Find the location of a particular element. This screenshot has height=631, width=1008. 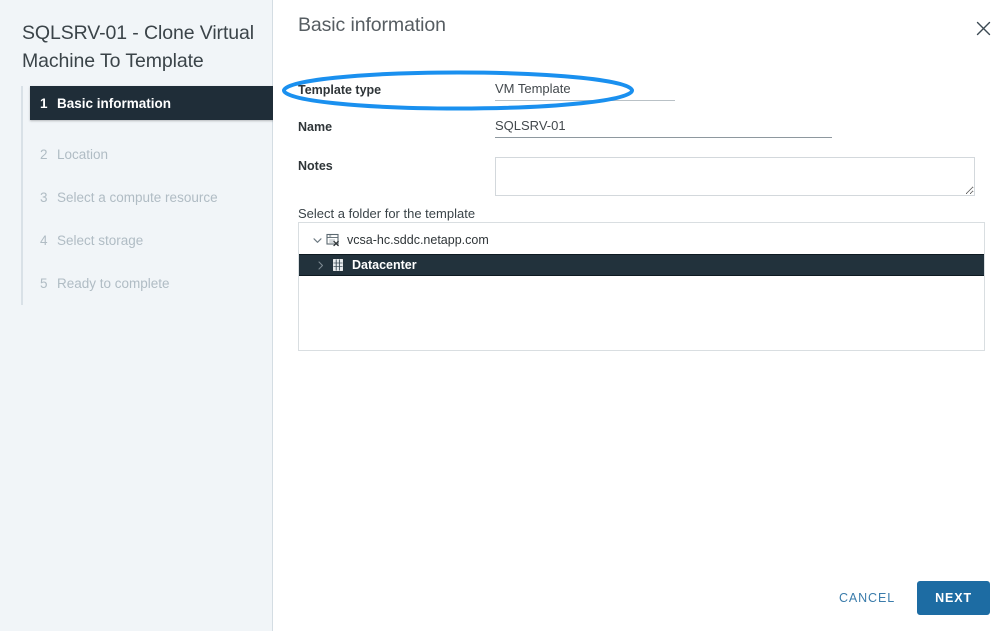

tree-item-datacenter: Datacenter is located at coordinates (641, 265).